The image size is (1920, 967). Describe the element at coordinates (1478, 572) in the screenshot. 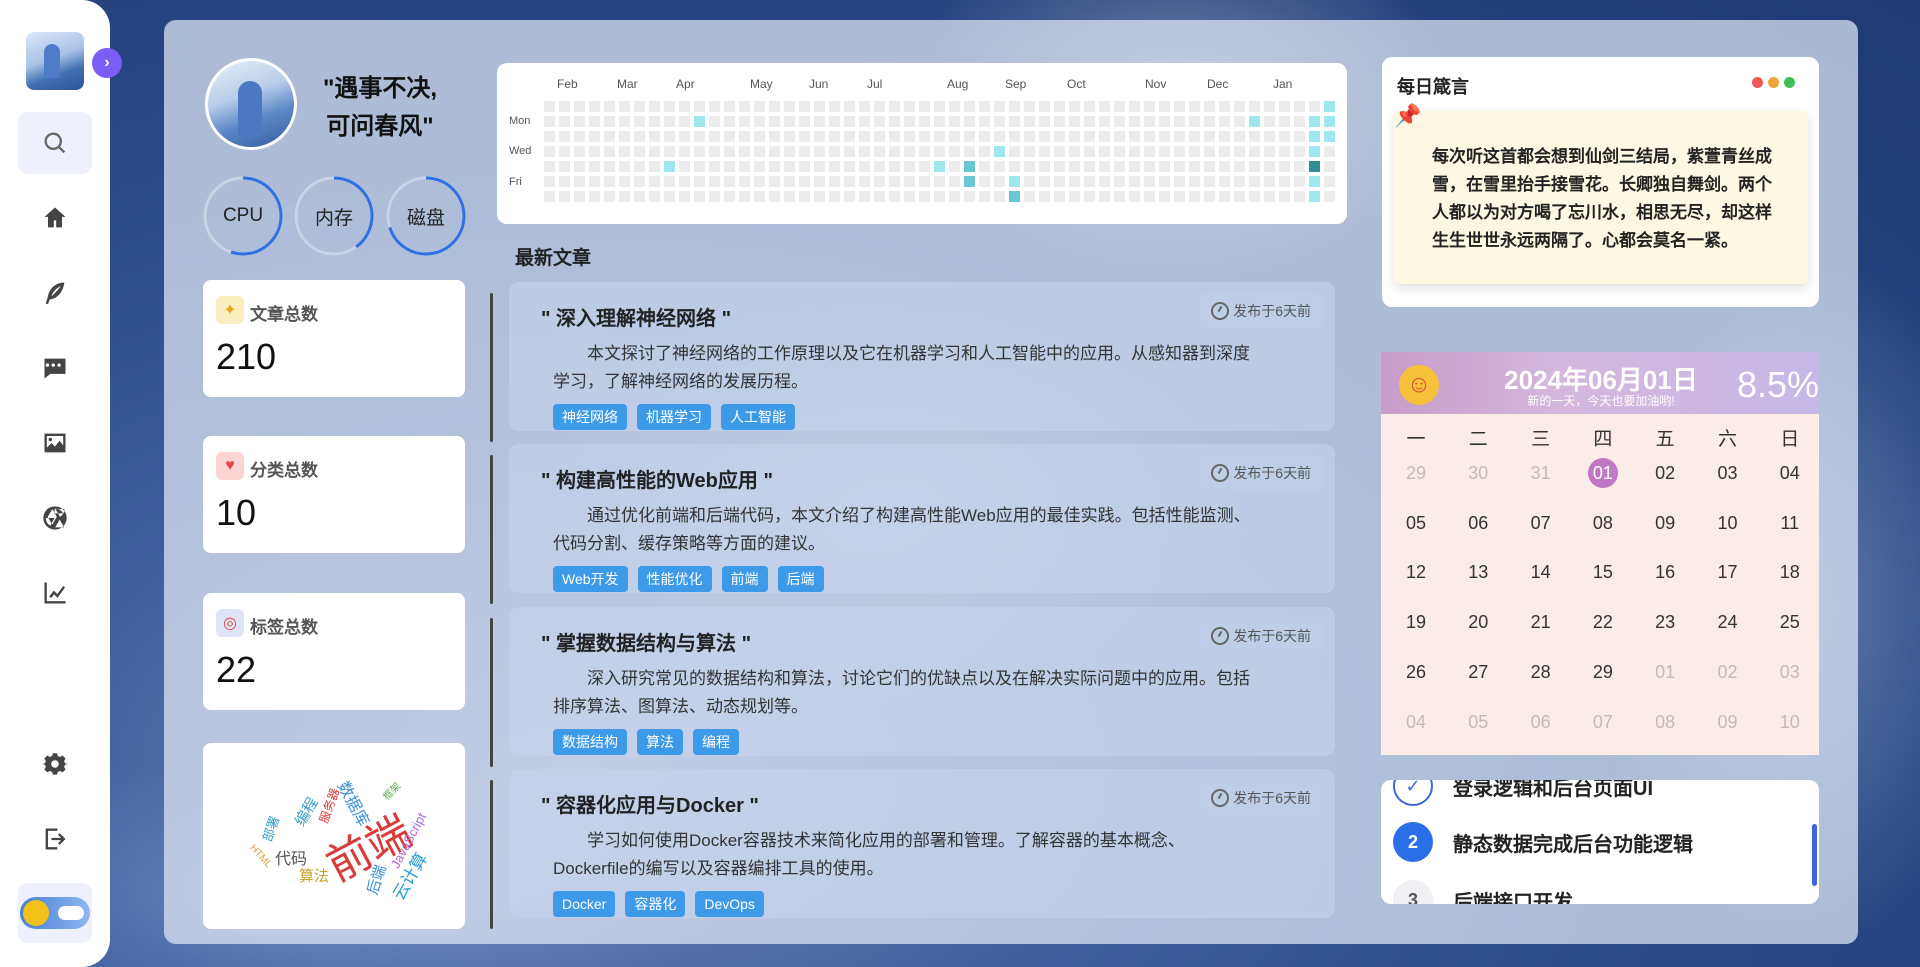

I see `calendar-day: 13` at that location.